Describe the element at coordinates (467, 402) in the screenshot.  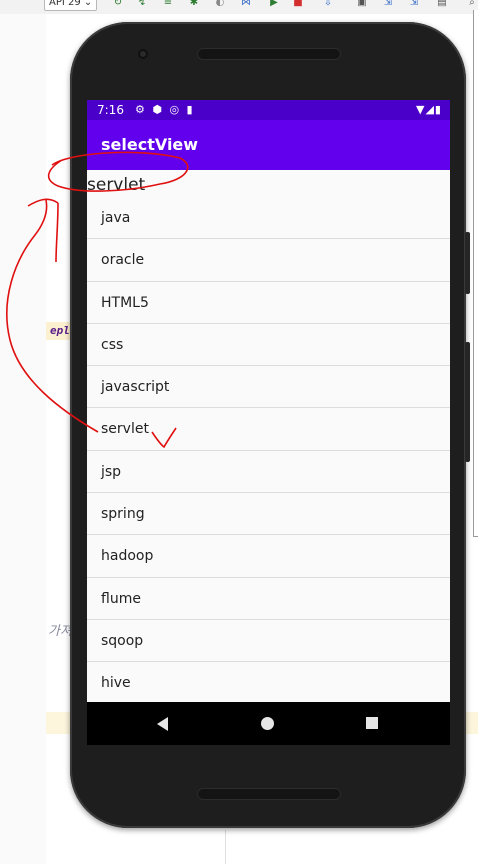
I see `volume-button` at that location.